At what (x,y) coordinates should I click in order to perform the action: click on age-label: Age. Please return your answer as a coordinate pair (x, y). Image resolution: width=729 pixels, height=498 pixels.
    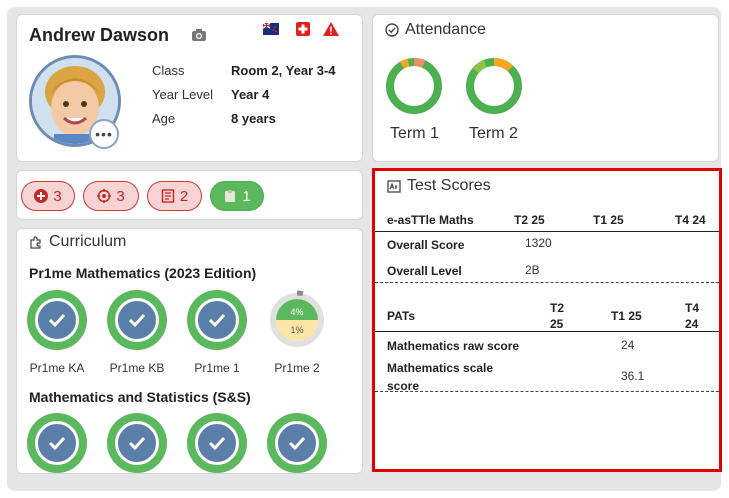
    Looking at the image, I should click on (164, 118).